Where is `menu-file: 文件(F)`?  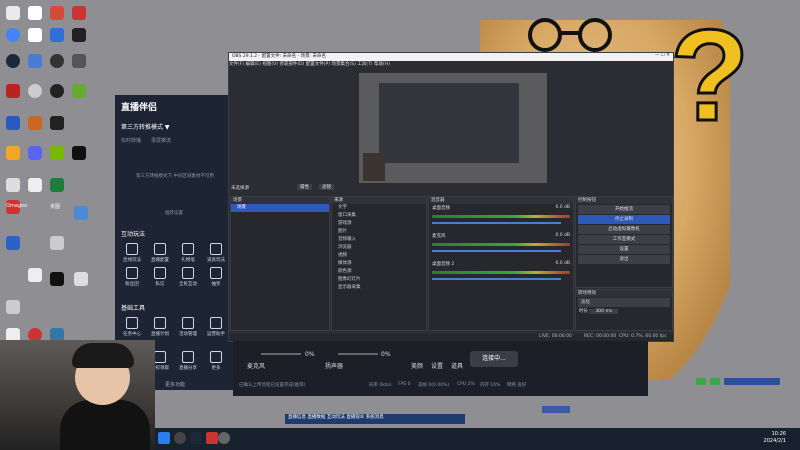 menu-file: 文件(F) is located at coordinates (236, 64).